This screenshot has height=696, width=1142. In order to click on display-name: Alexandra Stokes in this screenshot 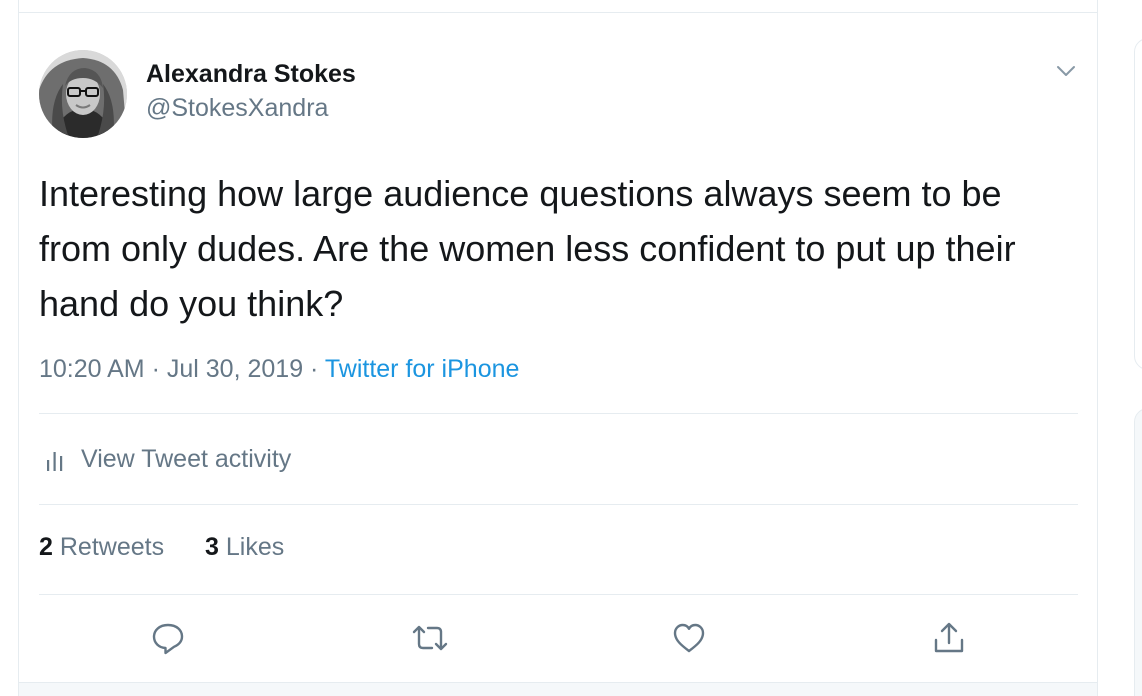, I will do `click(251, 74)`.